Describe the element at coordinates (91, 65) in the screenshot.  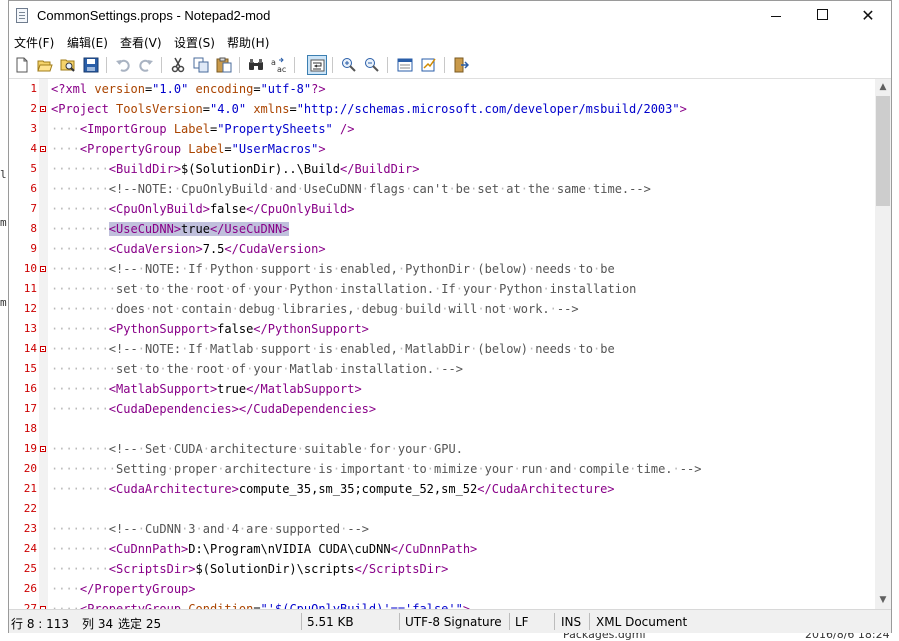
I see `save-button` at that location.